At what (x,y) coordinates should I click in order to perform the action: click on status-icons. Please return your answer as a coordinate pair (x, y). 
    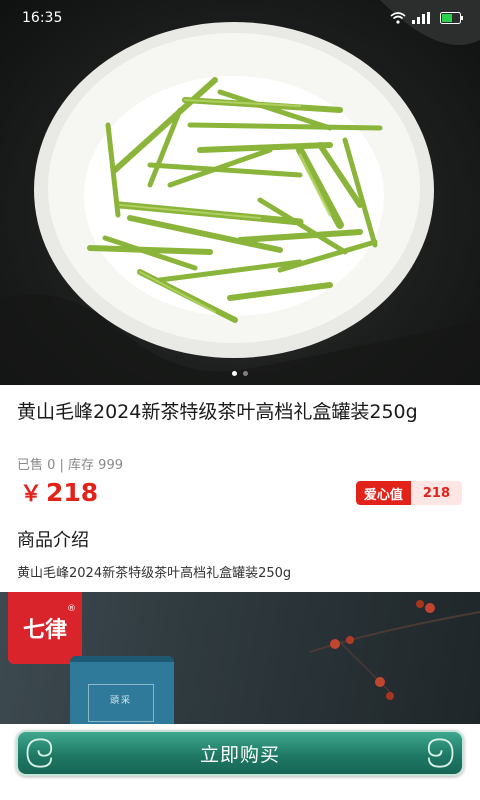
    Looking at the image, I should click on (427, 18).